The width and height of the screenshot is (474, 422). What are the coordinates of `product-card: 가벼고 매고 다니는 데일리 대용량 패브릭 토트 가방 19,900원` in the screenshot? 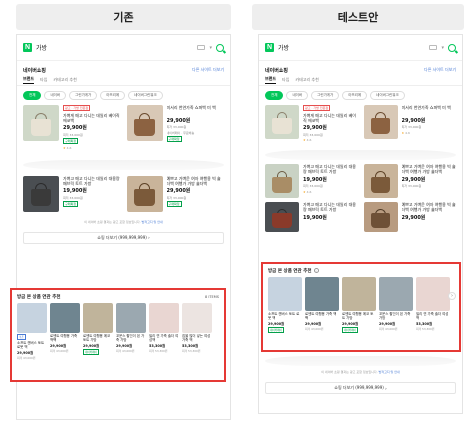 It's located at (311, 217).